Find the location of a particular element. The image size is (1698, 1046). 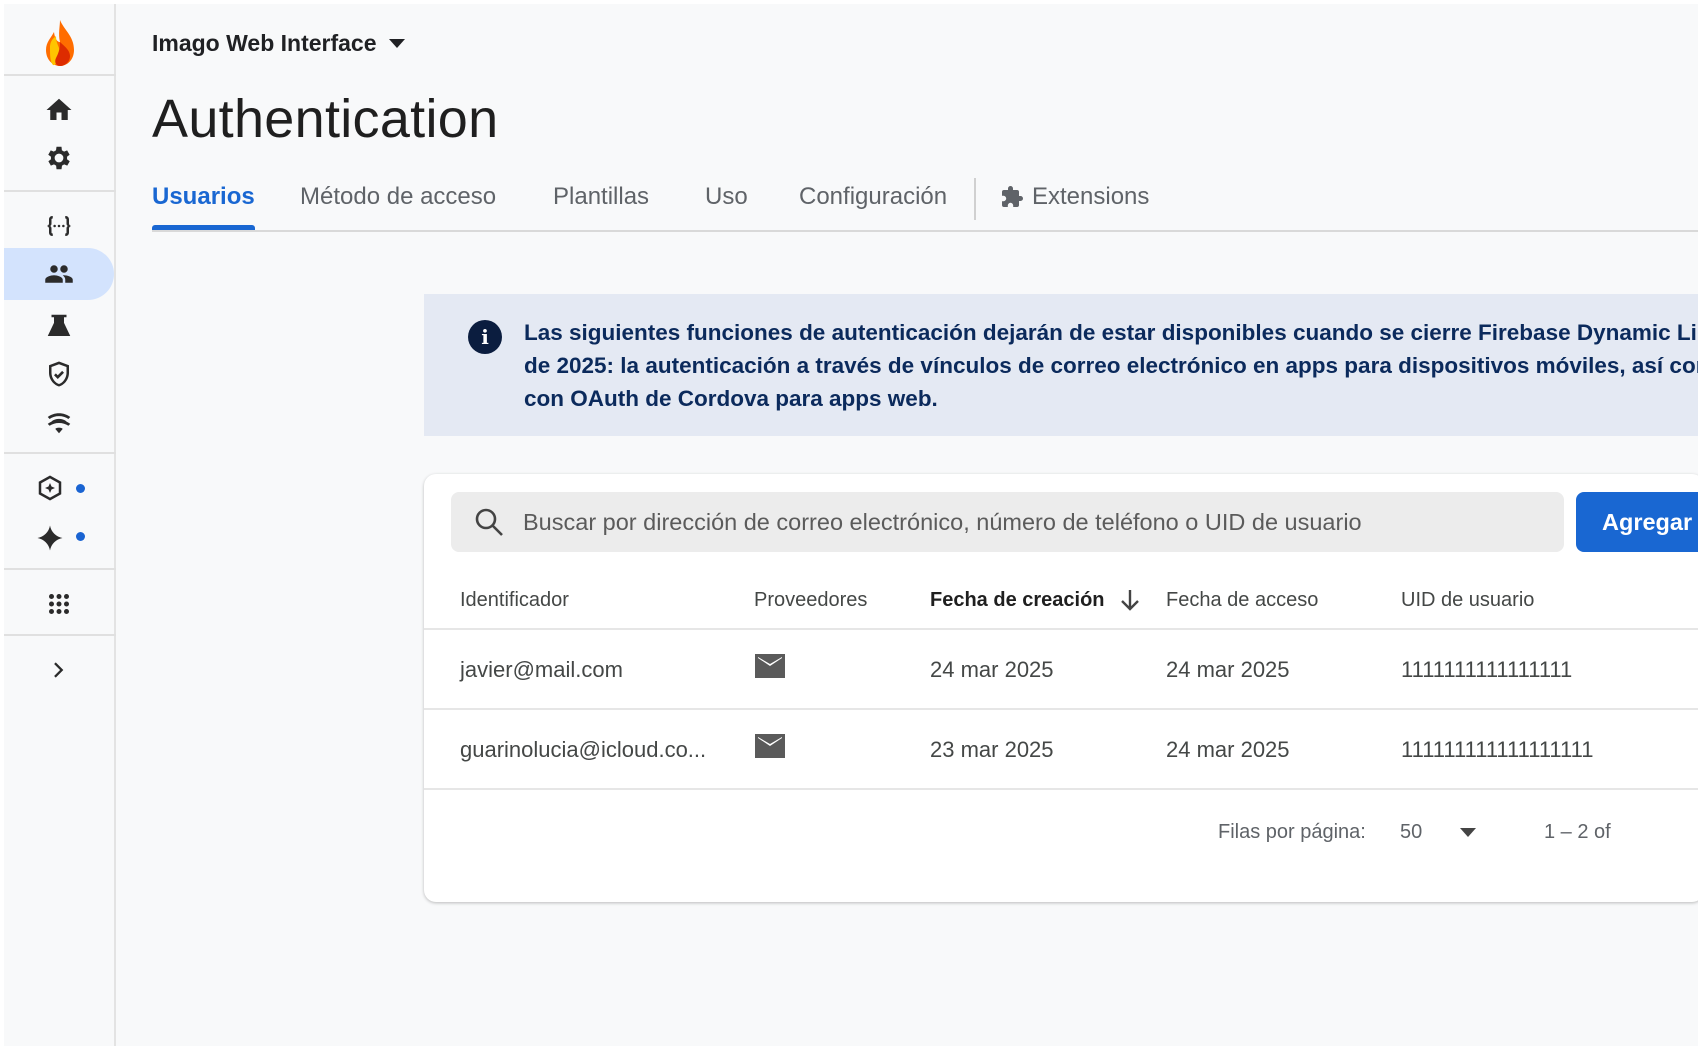

functions-icon is located at coordinates (59, 226).